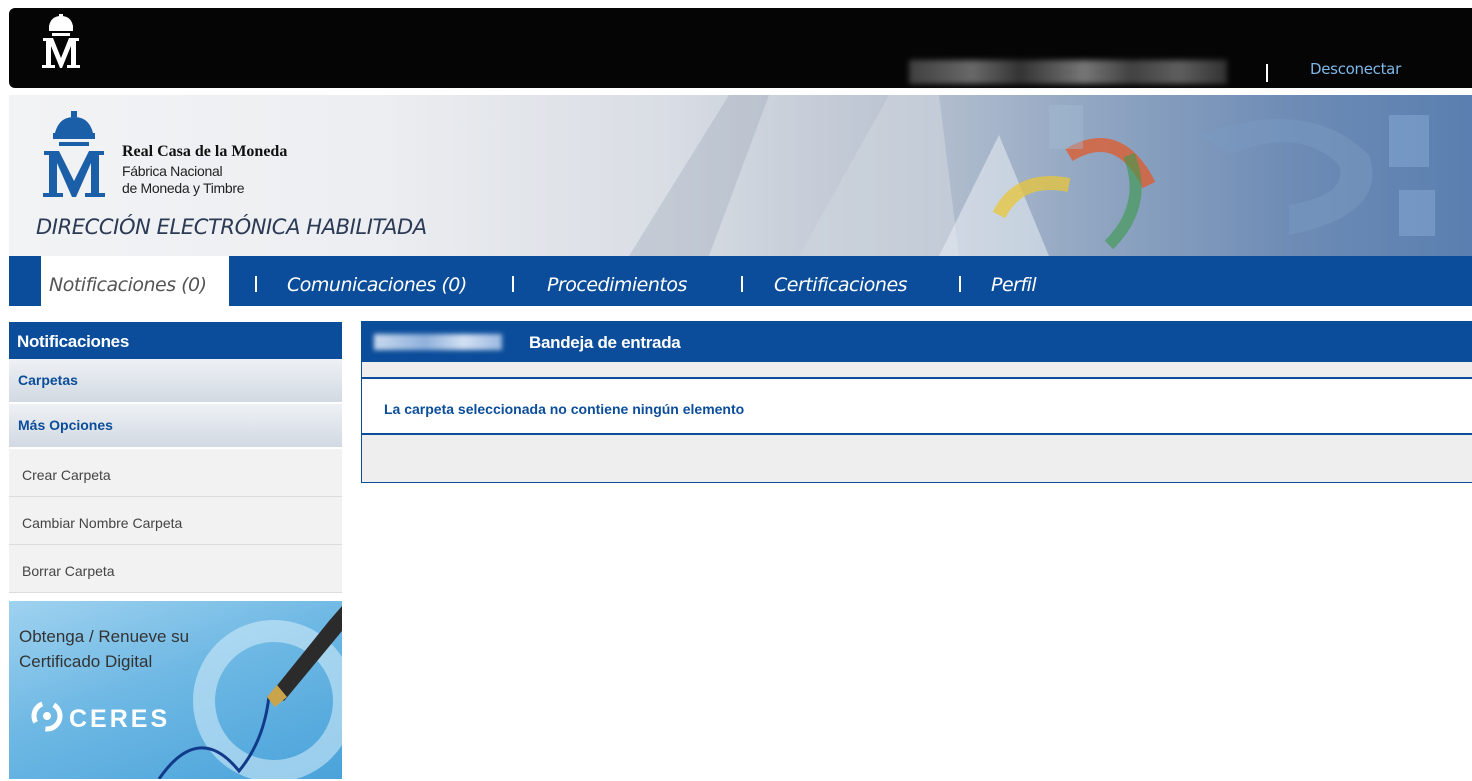 Image resolution: width=1472 pixels, height=781 pixels. Describe the element at coordinates (175, 340) in the screenshot. I see `sidebar-header: Notificaciones` at that location.